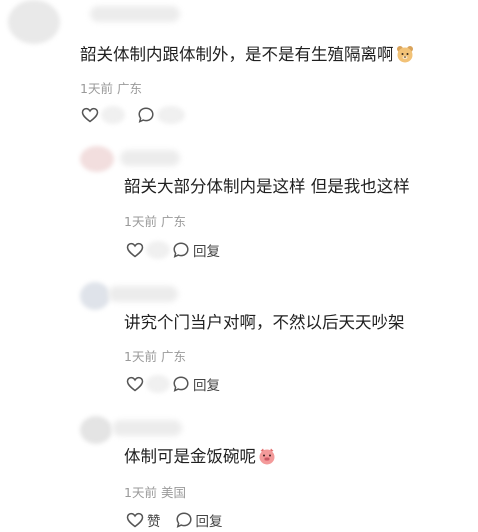 The width and height of the screenshot is (478, 532). Describe the element at coordinates (200, 458) in the screenshot. I see `comment-text: 体制可是金饭碗呢` at that location.